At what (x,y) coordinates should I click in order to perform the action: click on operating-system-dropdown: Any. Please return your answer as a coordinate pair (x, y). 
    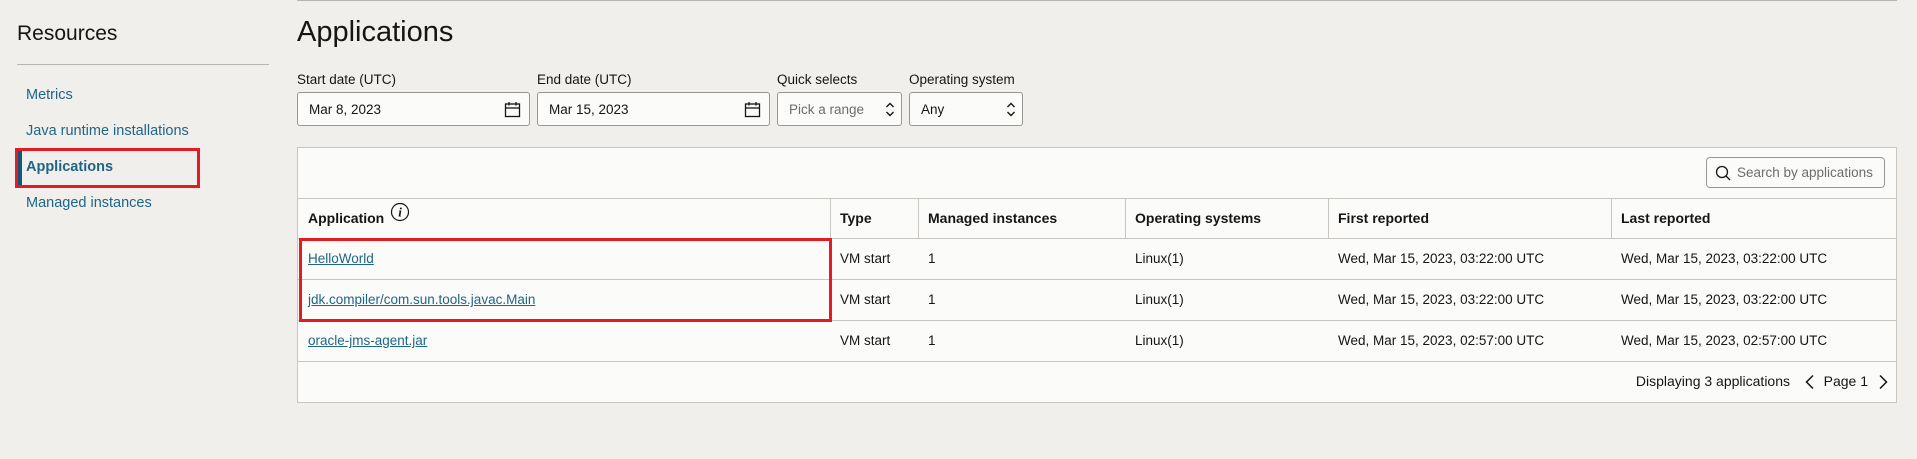
    Looking at the image, I should click on (966, 109).